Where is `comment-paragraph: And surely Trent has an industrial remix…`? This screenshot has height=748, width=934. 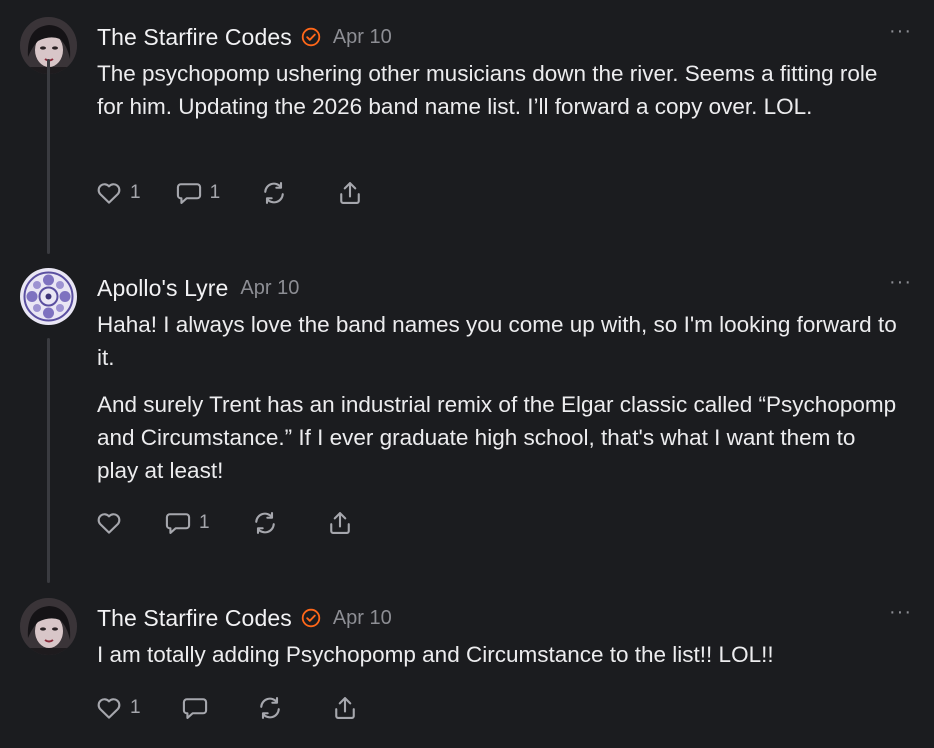
comment-paragraph: And surely Trent has an industrial remix… is located at coordinates (497, 437).